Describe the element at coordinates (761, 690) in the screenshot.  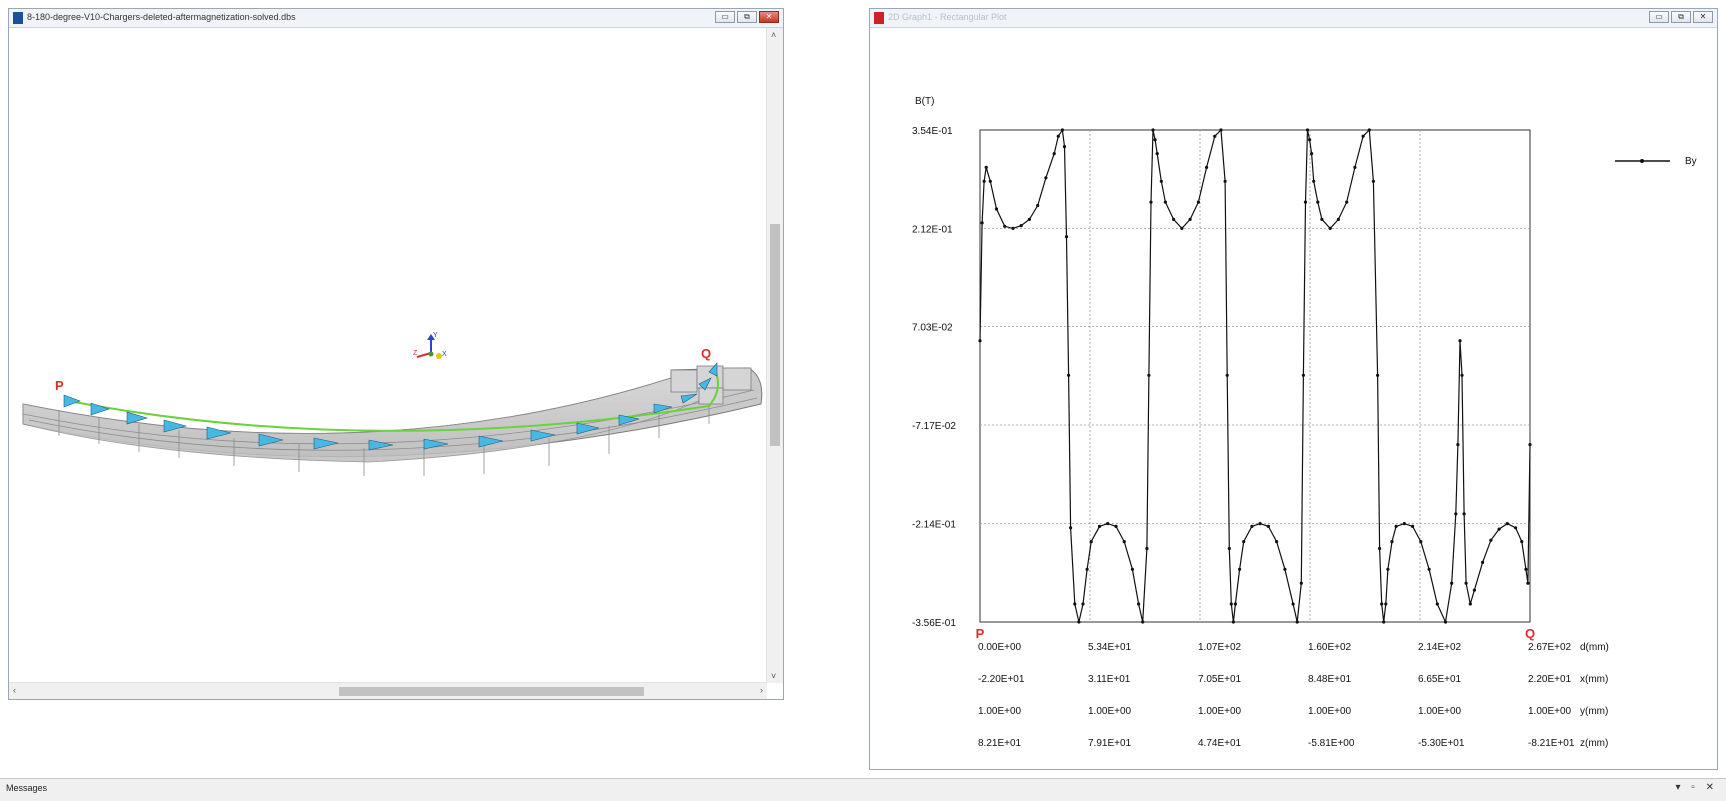
I see `scroll-right-icon: ›` at that location.